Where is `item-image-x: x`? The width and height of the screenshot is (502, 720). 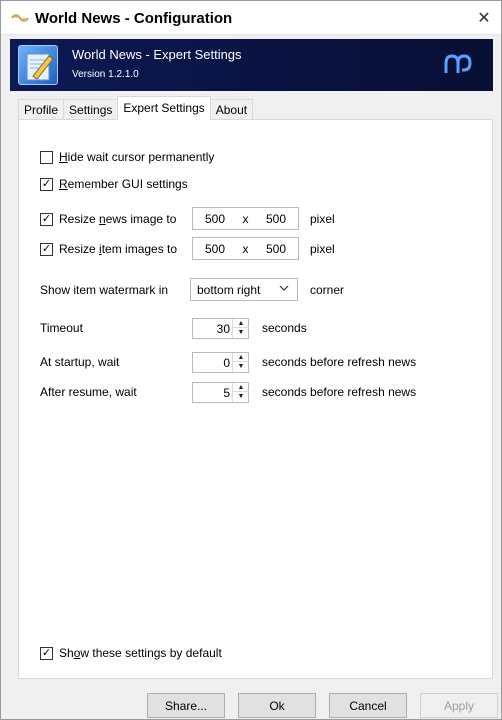 item-image-x: x is located at coordinates (245, 248).